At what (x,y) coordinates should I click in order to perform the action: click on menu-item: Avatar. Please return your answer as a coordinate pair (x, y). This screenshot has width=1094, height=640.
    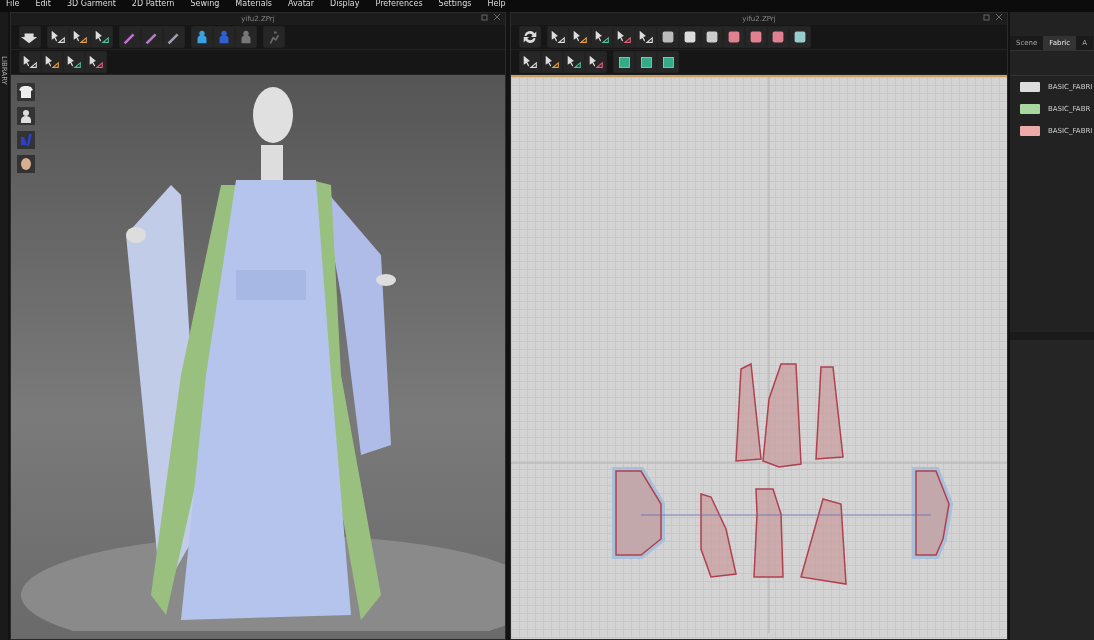
    Looking at the image, I should click on (305, 4).